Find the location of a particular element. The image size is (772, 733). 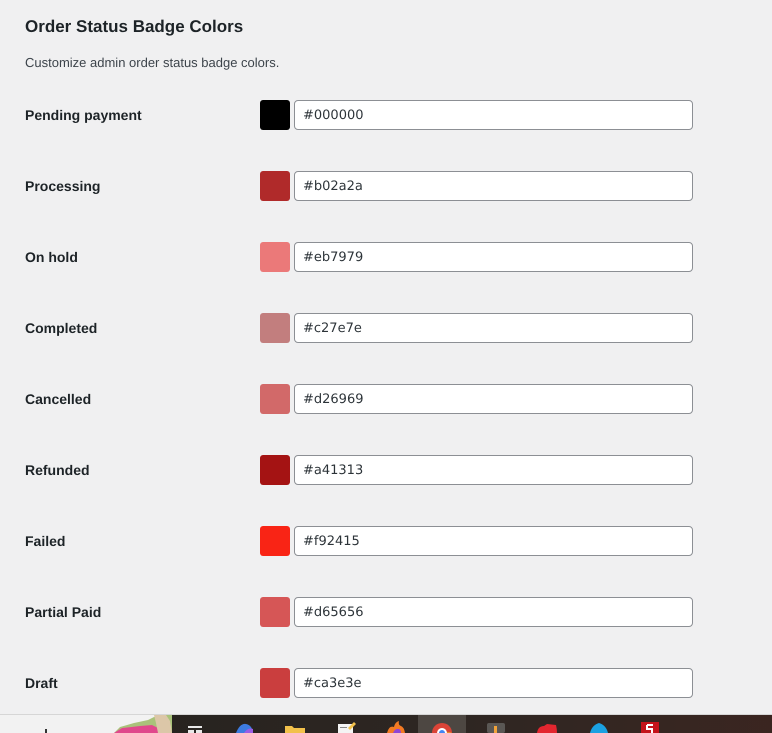

status-label: Draft is located at coordinates (41, 683).